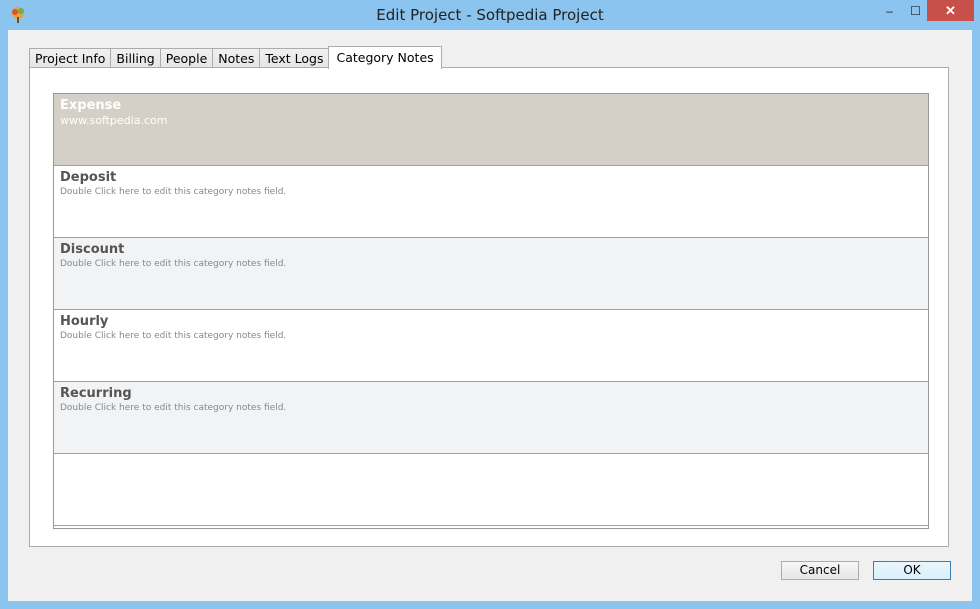 The height and width of the screenshot is (609, 980). I want to click on title-bar: Edit Project - Softpedia Project – ☐ ✕, so click(490, 15).